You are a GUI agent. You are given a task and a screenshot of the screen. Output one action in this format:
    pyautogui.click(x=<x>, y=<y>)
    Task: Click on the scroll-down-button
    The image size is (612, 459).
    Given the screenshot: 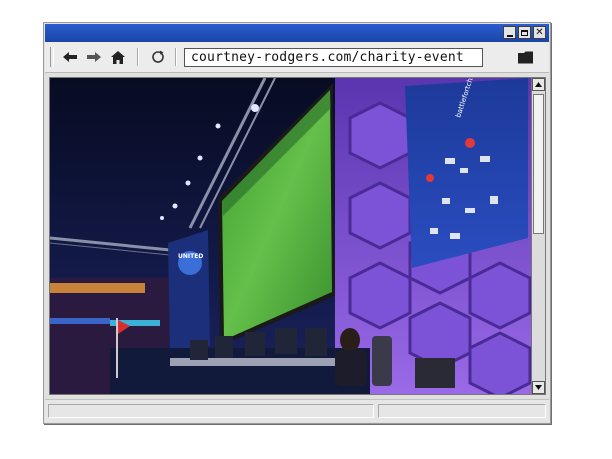 What is the action you would take?
    pyautogui.click(x=538, y=387)
    